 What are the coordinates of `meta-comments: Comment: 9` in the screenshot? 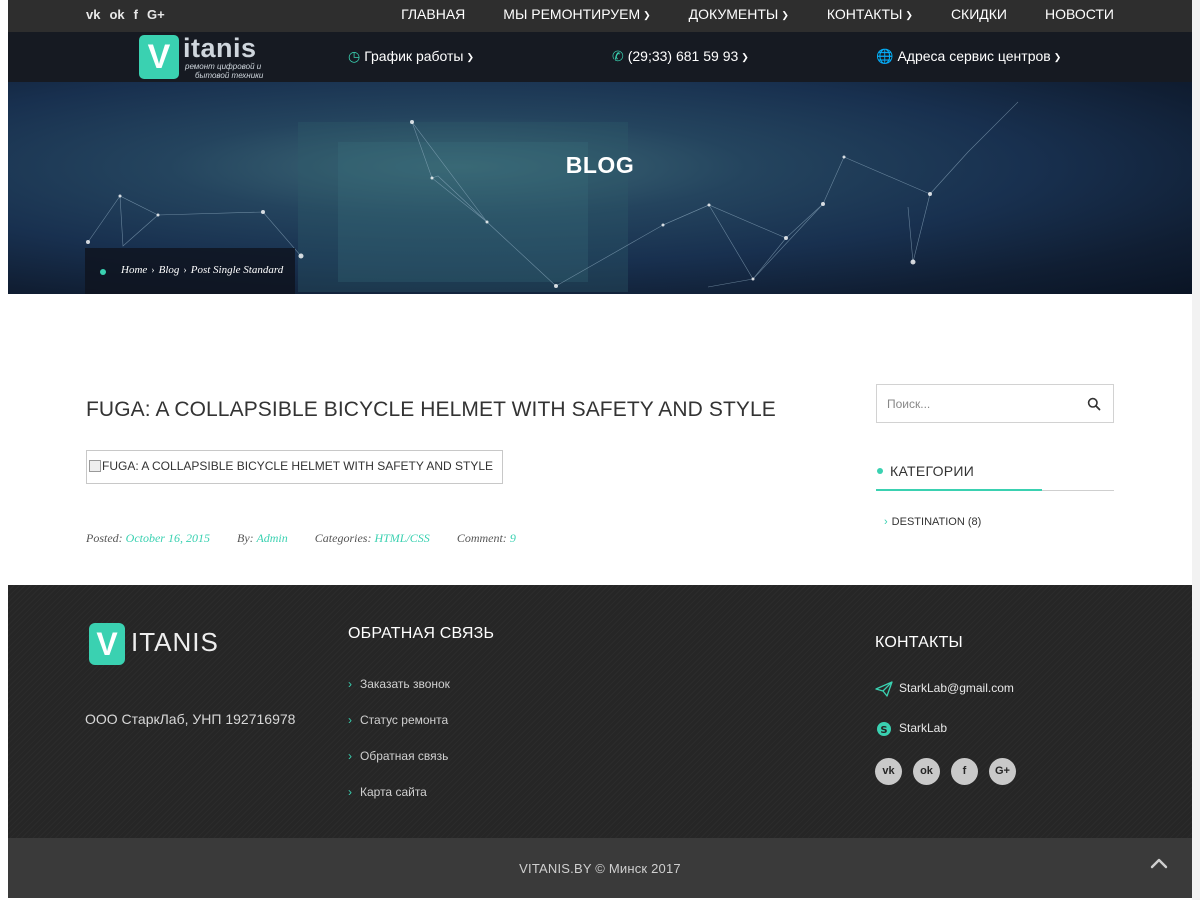 It's located at (486, 538).